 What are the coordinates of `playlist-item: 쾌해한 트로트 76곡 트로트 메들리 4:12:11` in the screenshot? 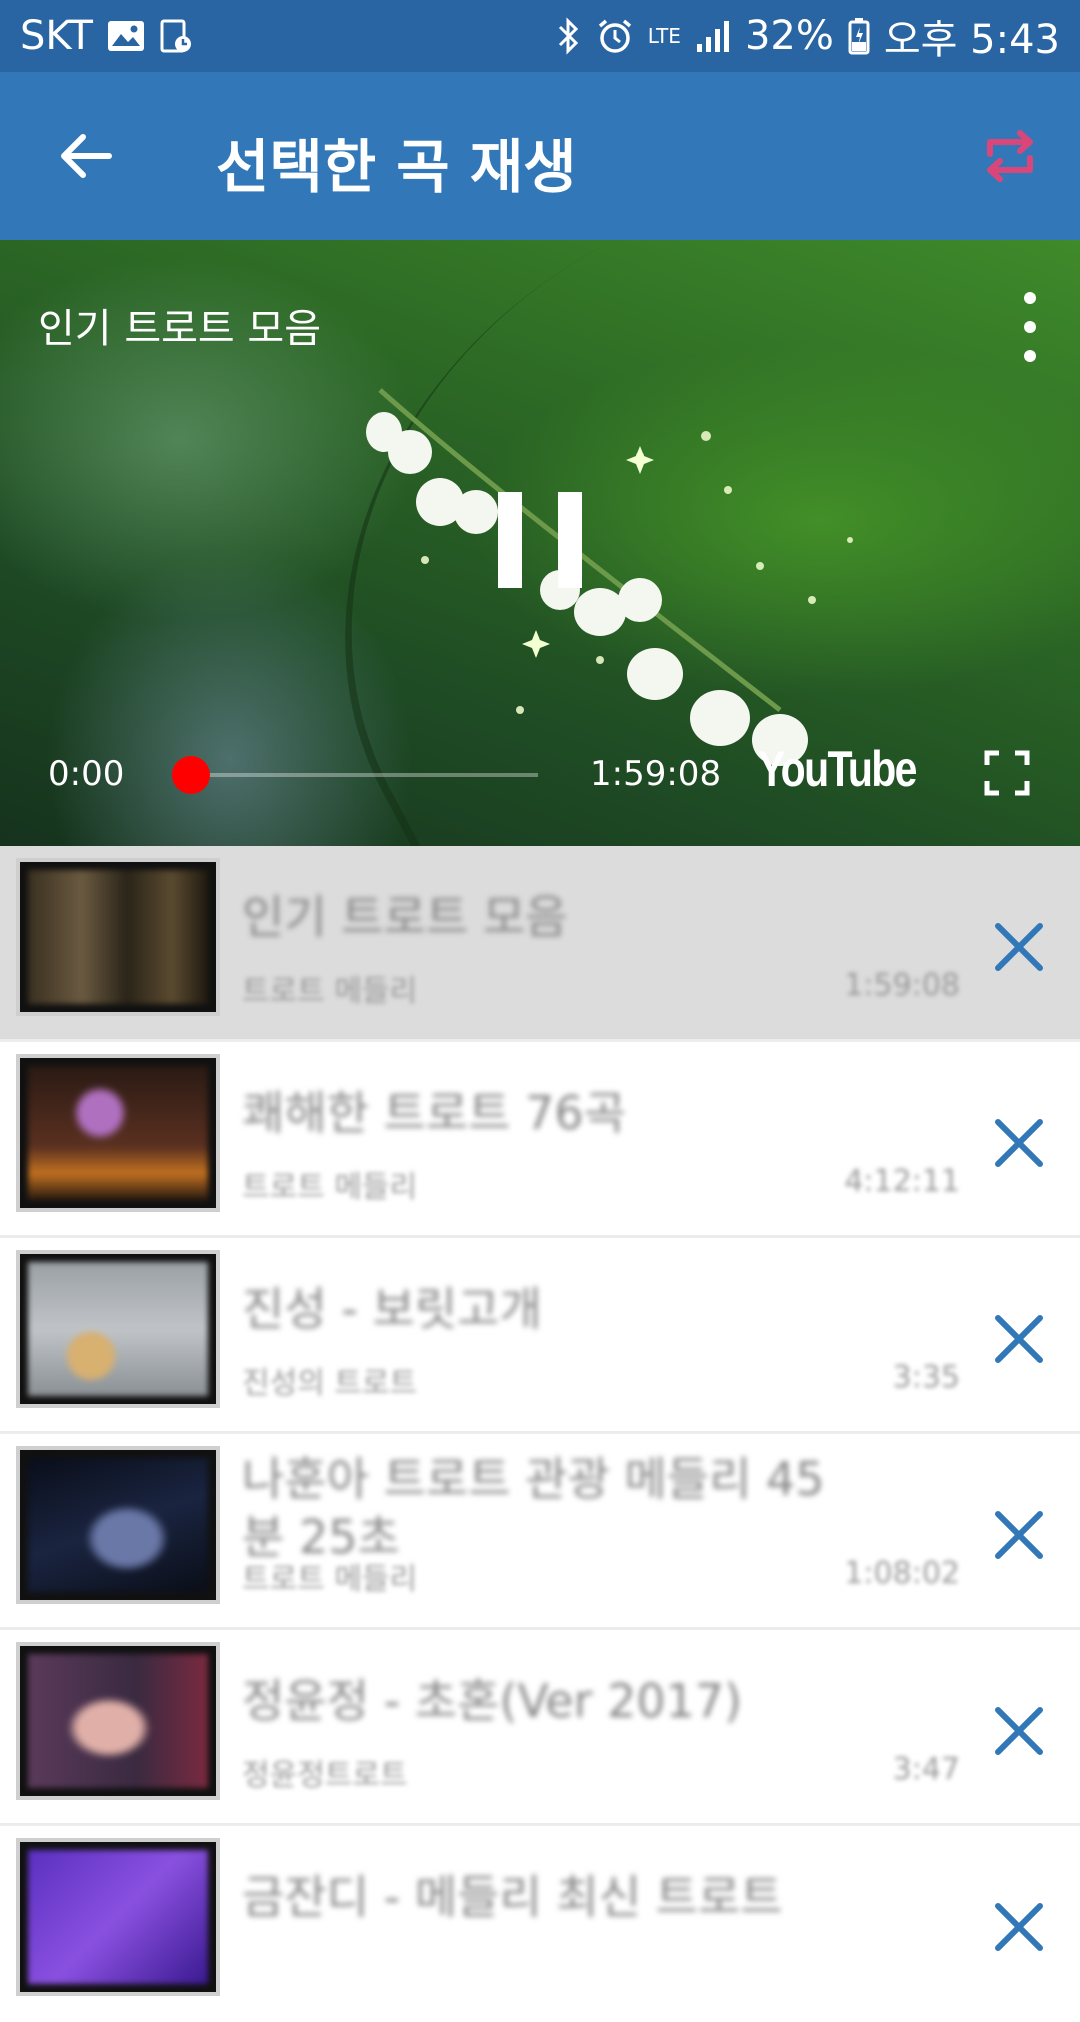 It's located at (540, 1140).